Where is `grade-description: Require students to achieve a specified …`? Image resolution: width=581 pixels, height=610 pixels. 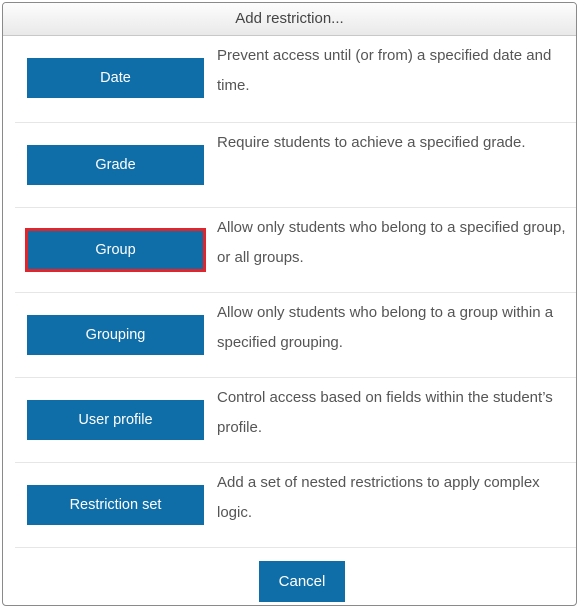
grade-description: Require students to achieve a specified … is located at coordinates (371, 142).